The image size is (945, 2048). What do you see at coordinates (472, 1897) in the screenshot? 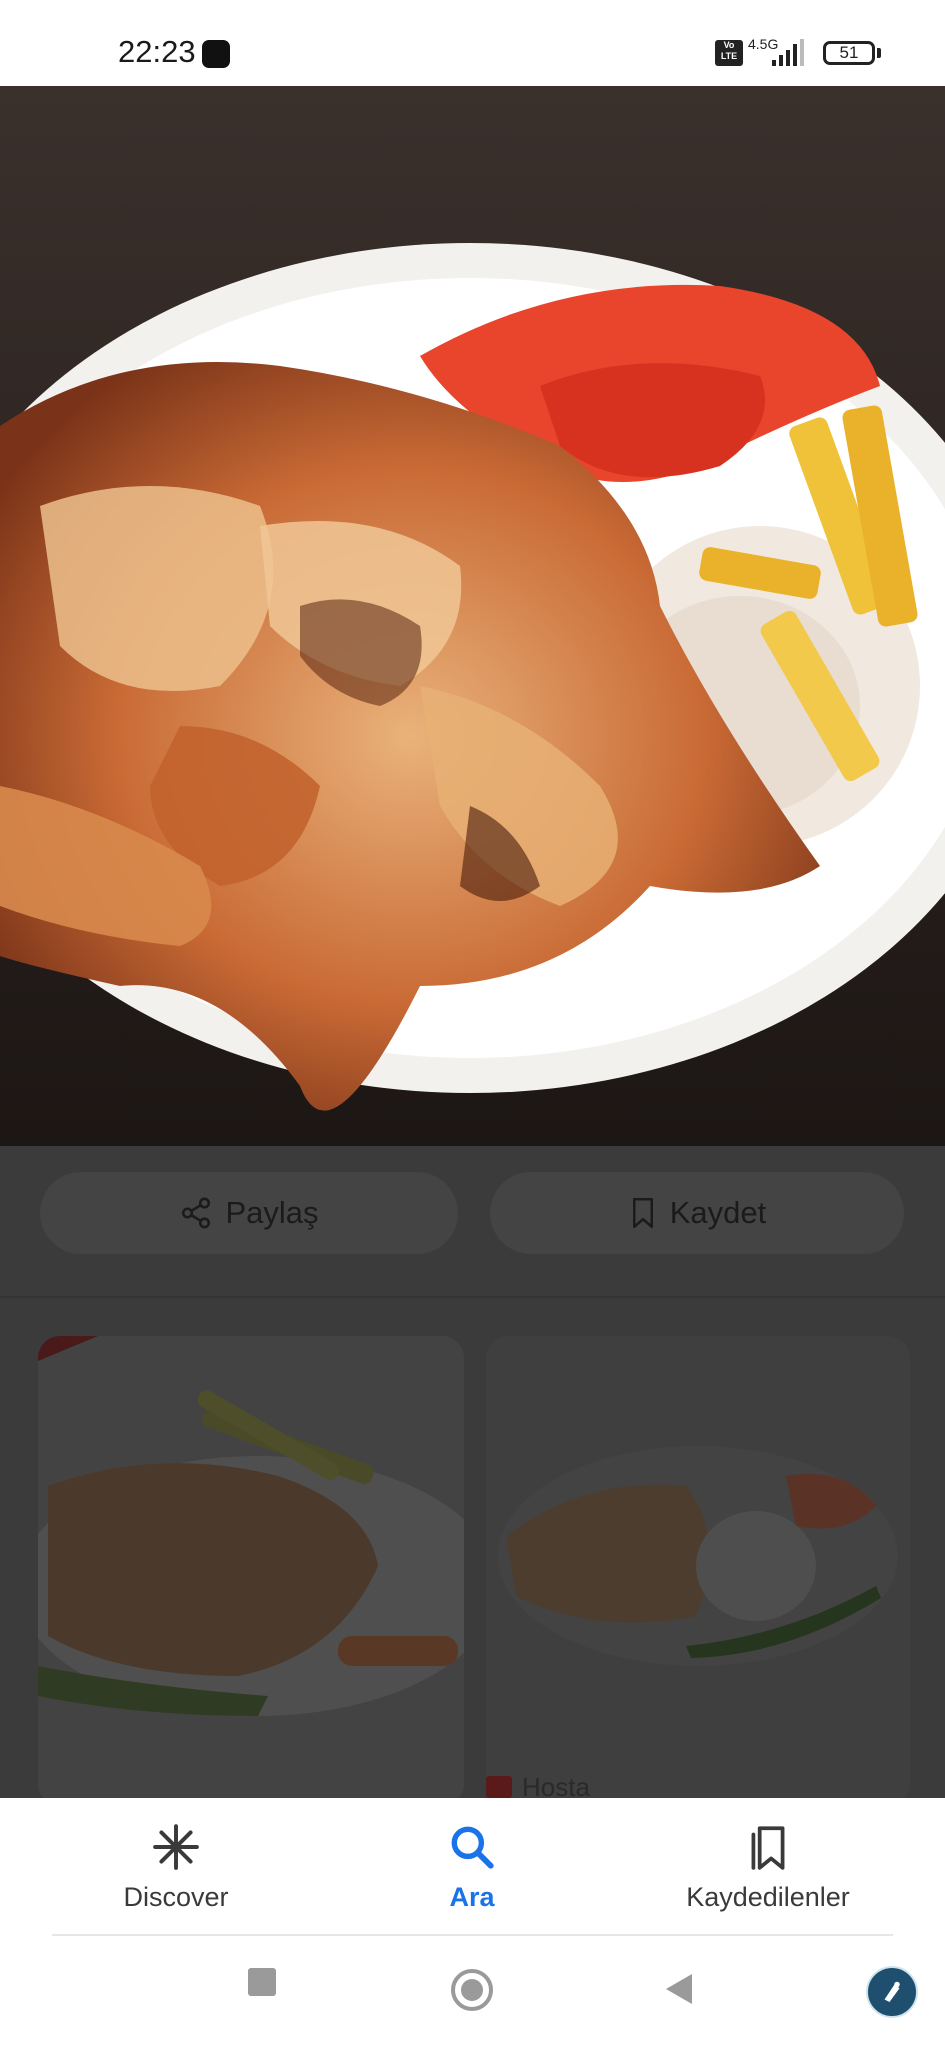
I see `nav-label: Ara` at bounding box center [472, 1897].